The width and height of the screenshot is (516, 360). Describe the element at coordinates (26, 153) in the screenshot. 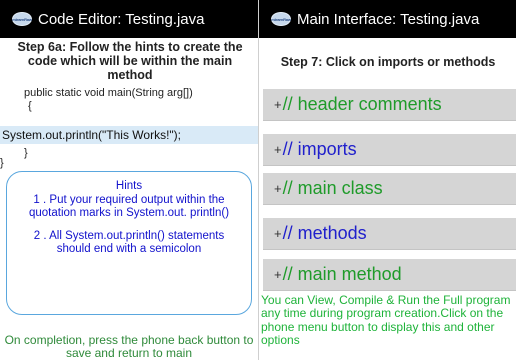

I see `code-line-close-brace: }` at that location.